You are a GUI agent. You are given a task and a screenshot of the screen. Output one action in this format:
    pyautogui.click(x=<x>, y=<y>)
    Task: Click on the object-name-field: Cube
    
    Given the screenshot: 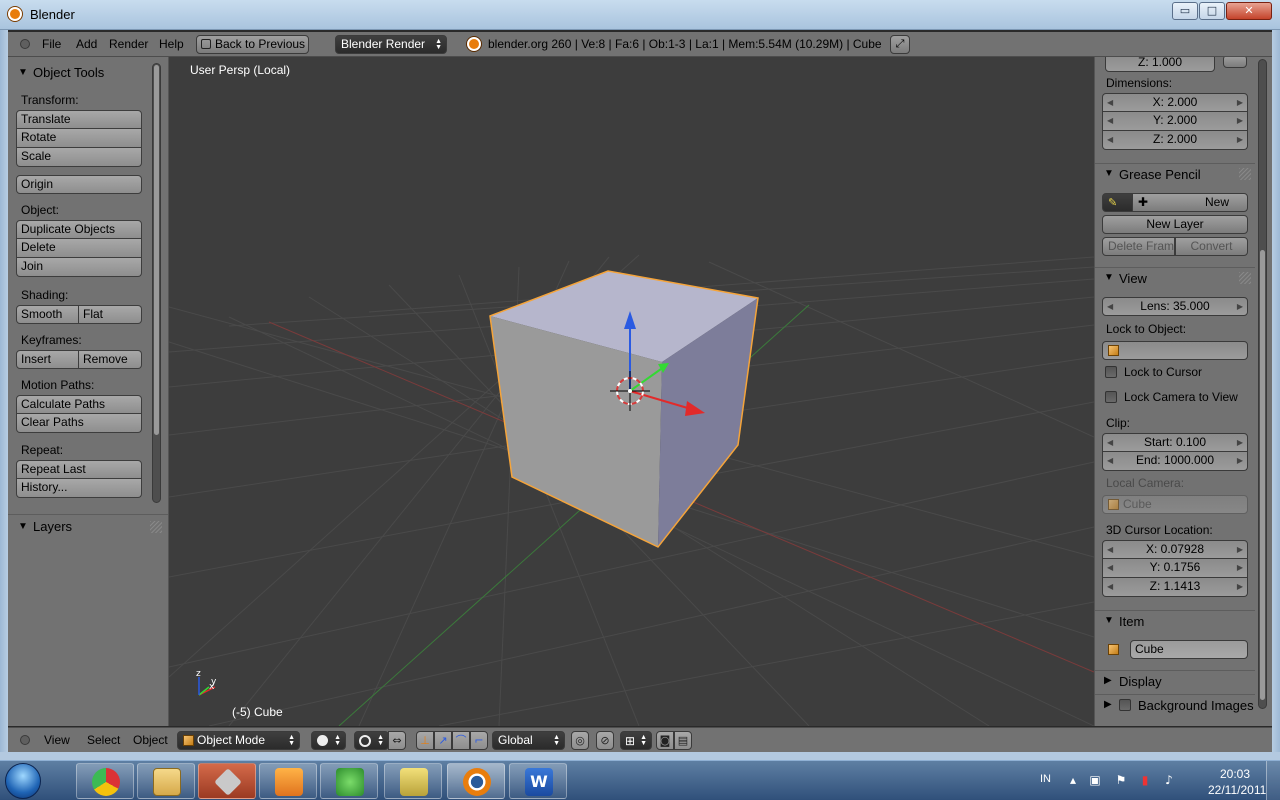 What is the action you would take?
    pyautogui.click(x=1189, y=649)
    